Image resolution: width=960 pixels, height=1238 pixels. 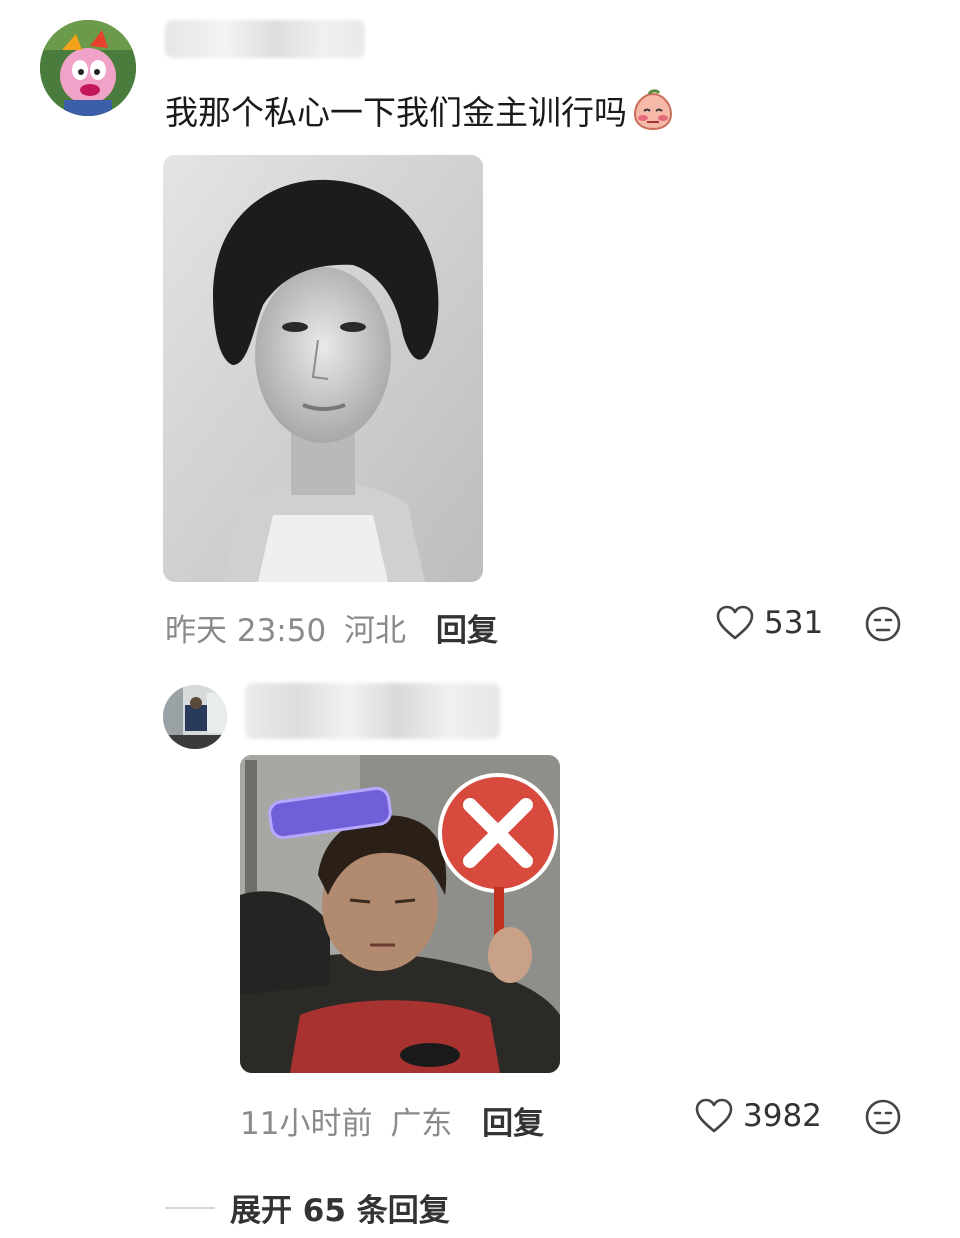 I want to click on expand-replies-label: 展开 65 条回复, so click(x=340, y=1211).